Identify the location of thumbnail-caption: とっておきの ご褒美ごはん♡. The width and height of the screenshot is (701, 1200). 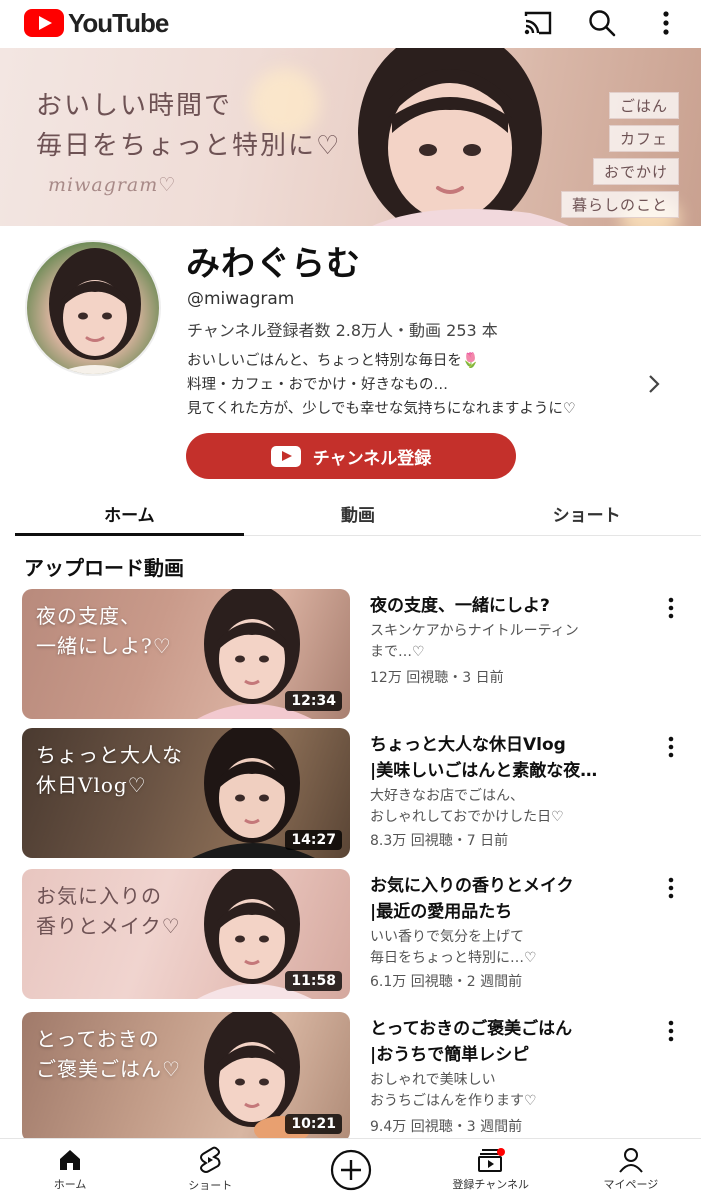
(108, 1054).